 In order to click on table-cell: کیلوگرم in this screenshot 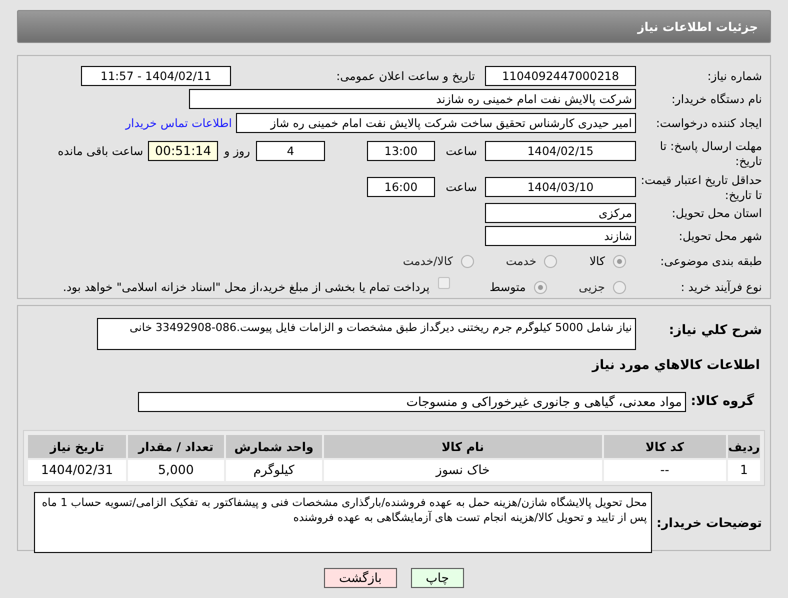, I will do `click(274, 470)`.